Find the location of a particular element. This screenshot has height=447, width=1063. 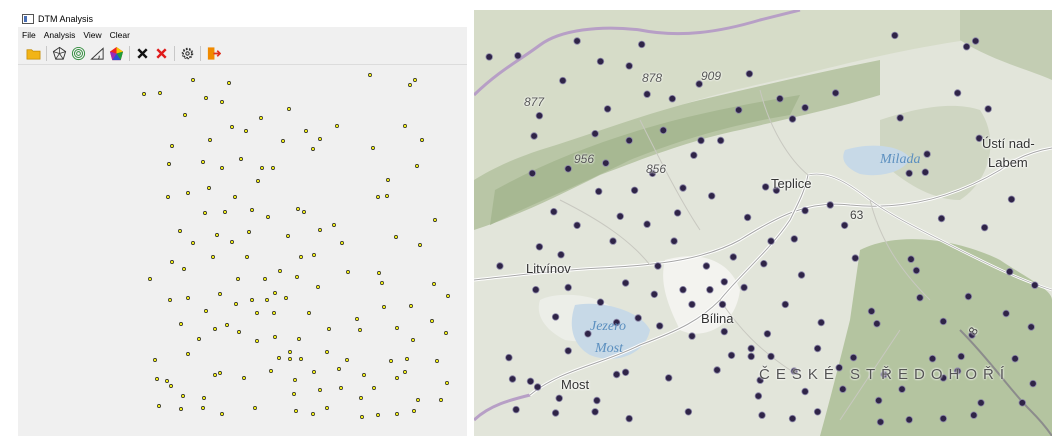

toolbar-separator is located at coordinates (174, 53).